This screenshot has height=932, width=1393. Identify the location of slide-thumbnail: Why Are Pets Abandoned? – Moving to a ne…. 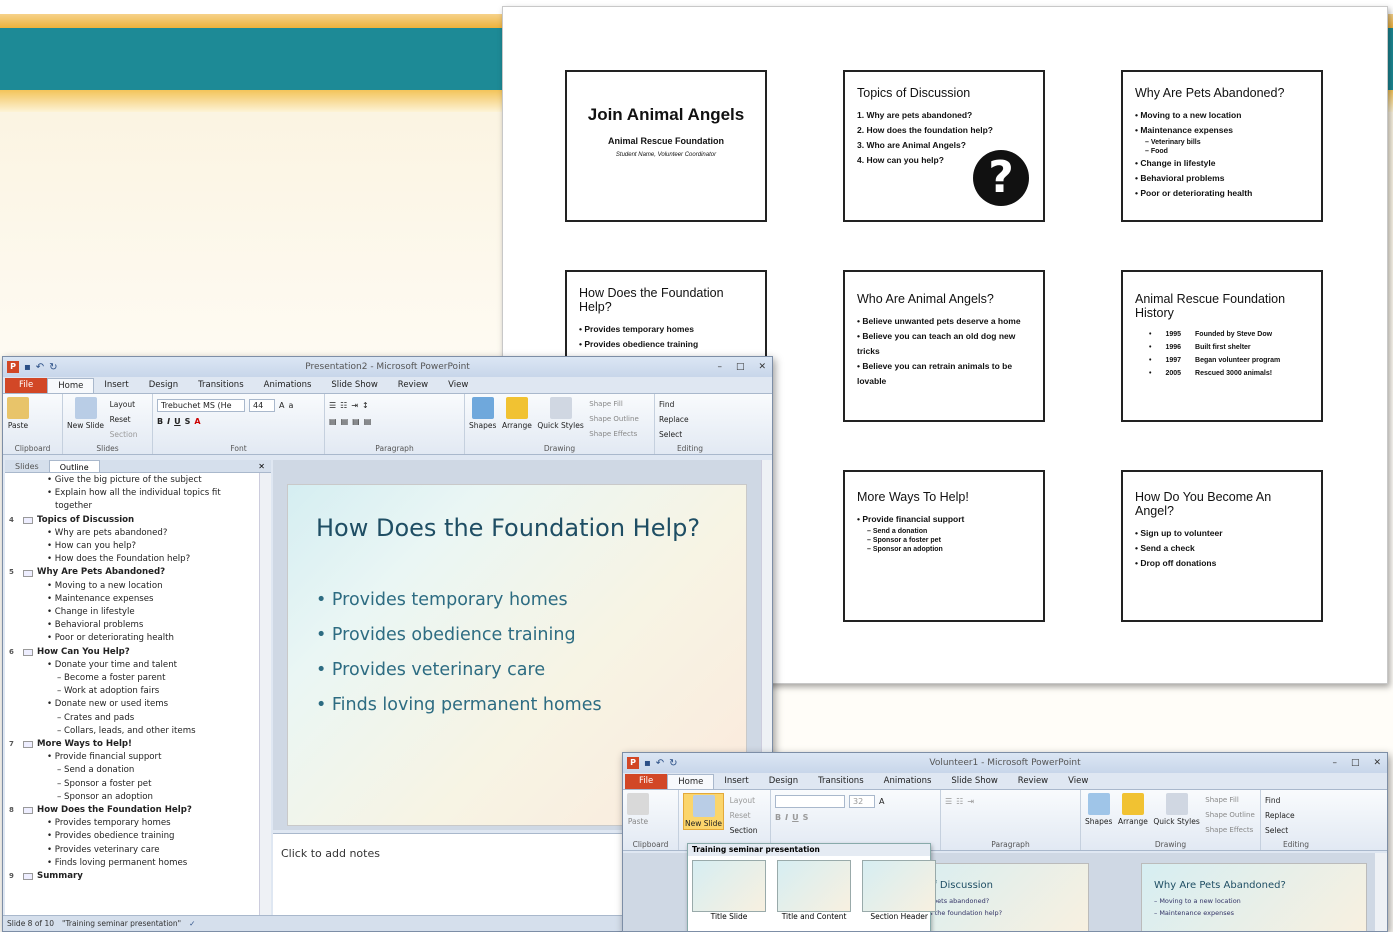
(1254, 897).